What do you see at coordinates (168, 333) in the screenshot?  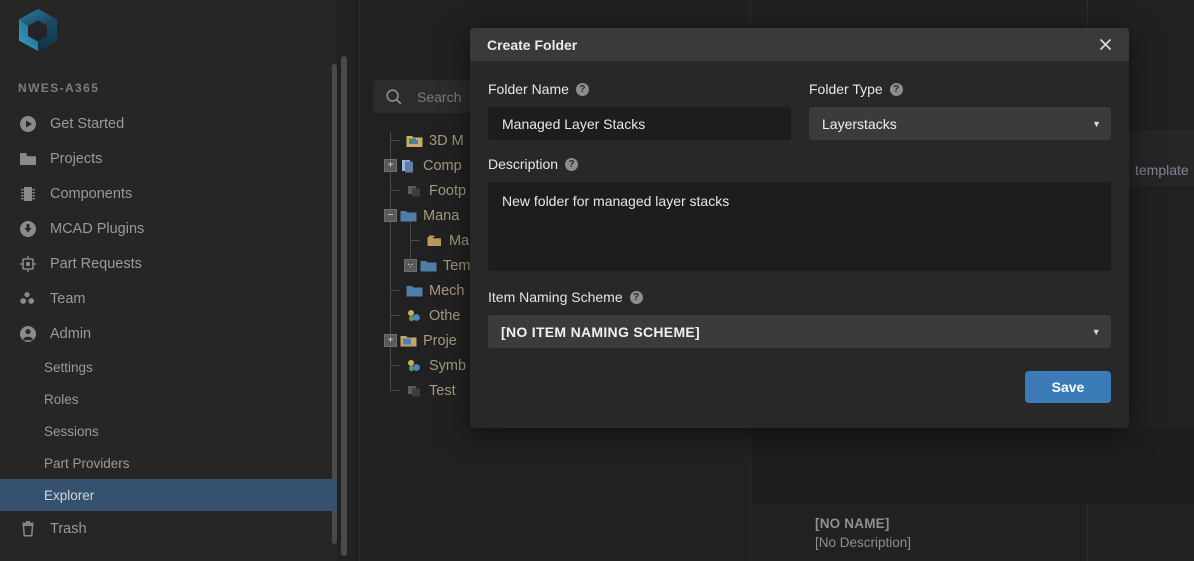 I see `sidebar-item-admin: Admin` at bounding box center [168, 333].